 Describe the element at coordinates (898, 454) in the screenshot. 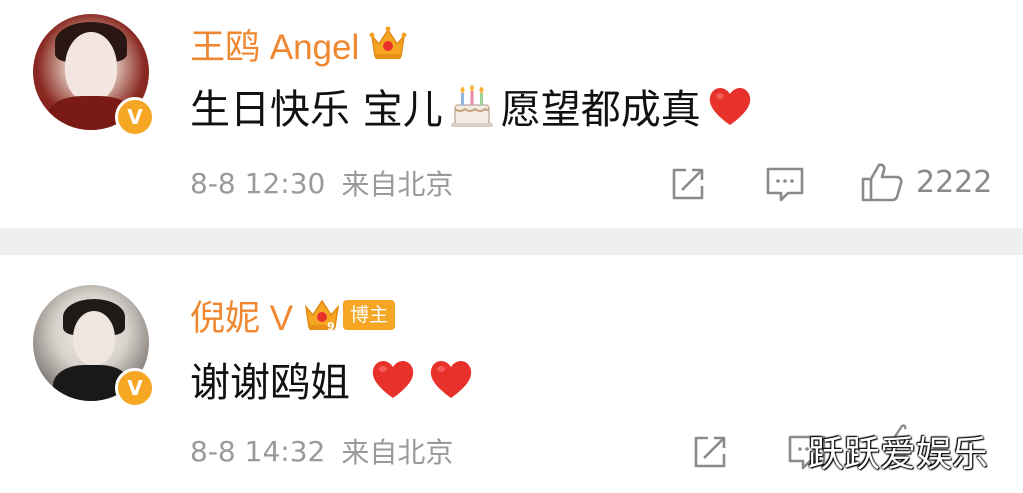

I see `watermark: 跃跃爱娱乐` at that location.